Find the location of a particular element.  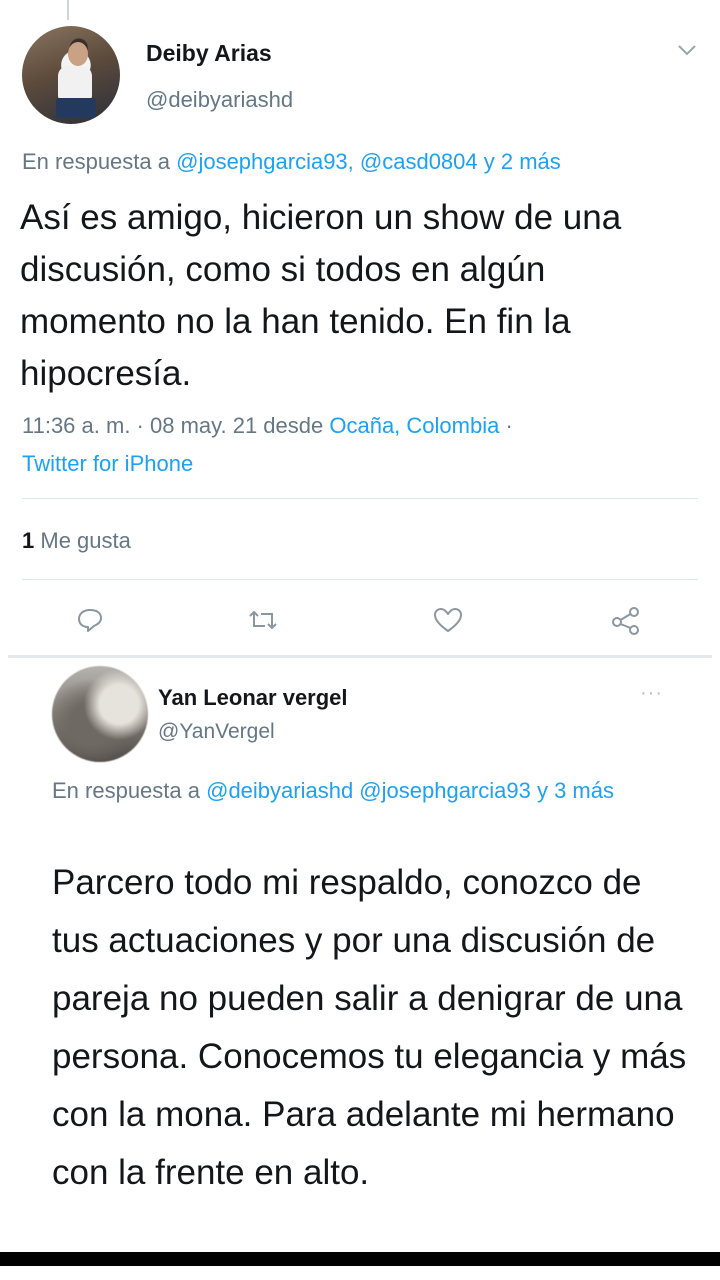

more-options-icon: ··· is located at coordinates (651, 693).